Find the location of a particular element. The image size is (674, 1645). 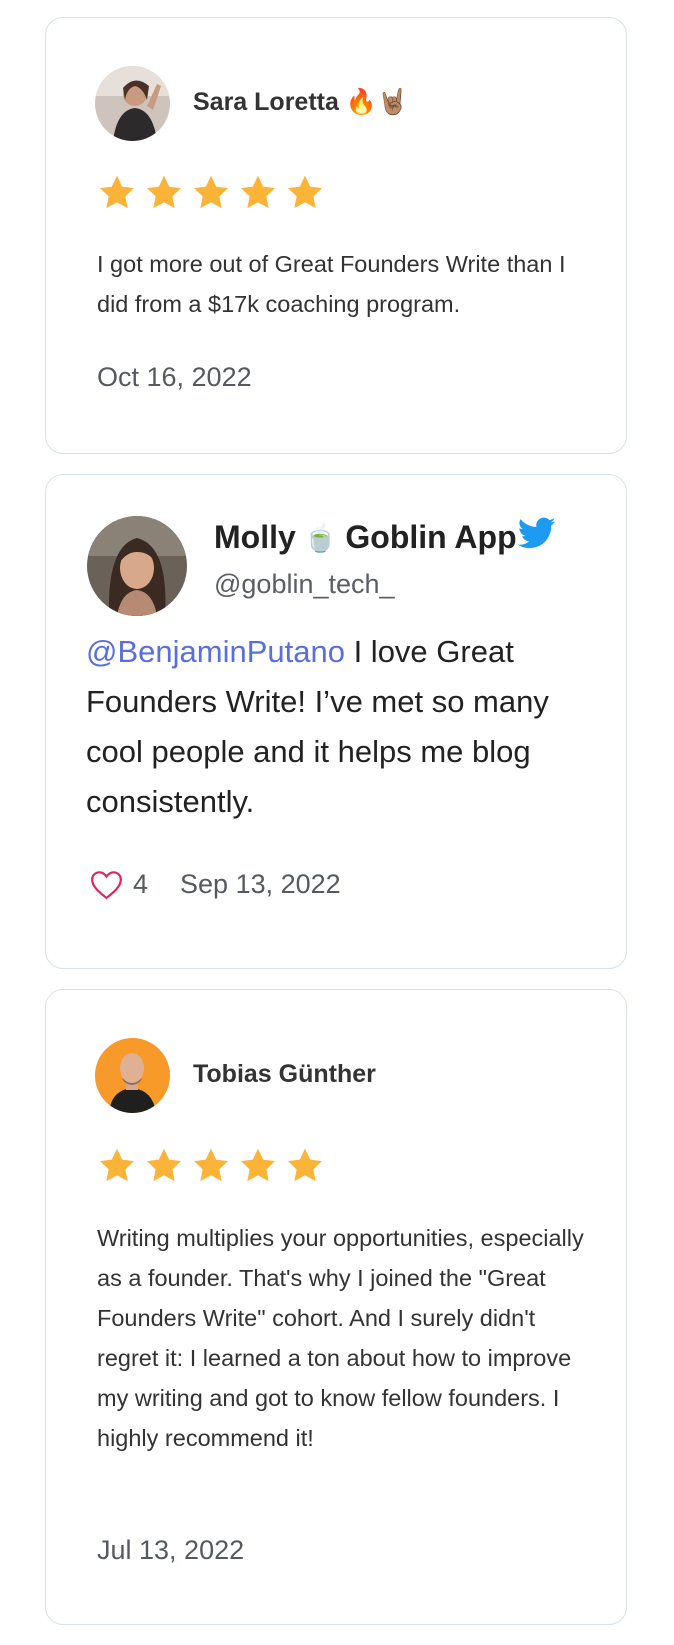

reviewer-name: Tobias Günther is located at coordinates (284, 1074).